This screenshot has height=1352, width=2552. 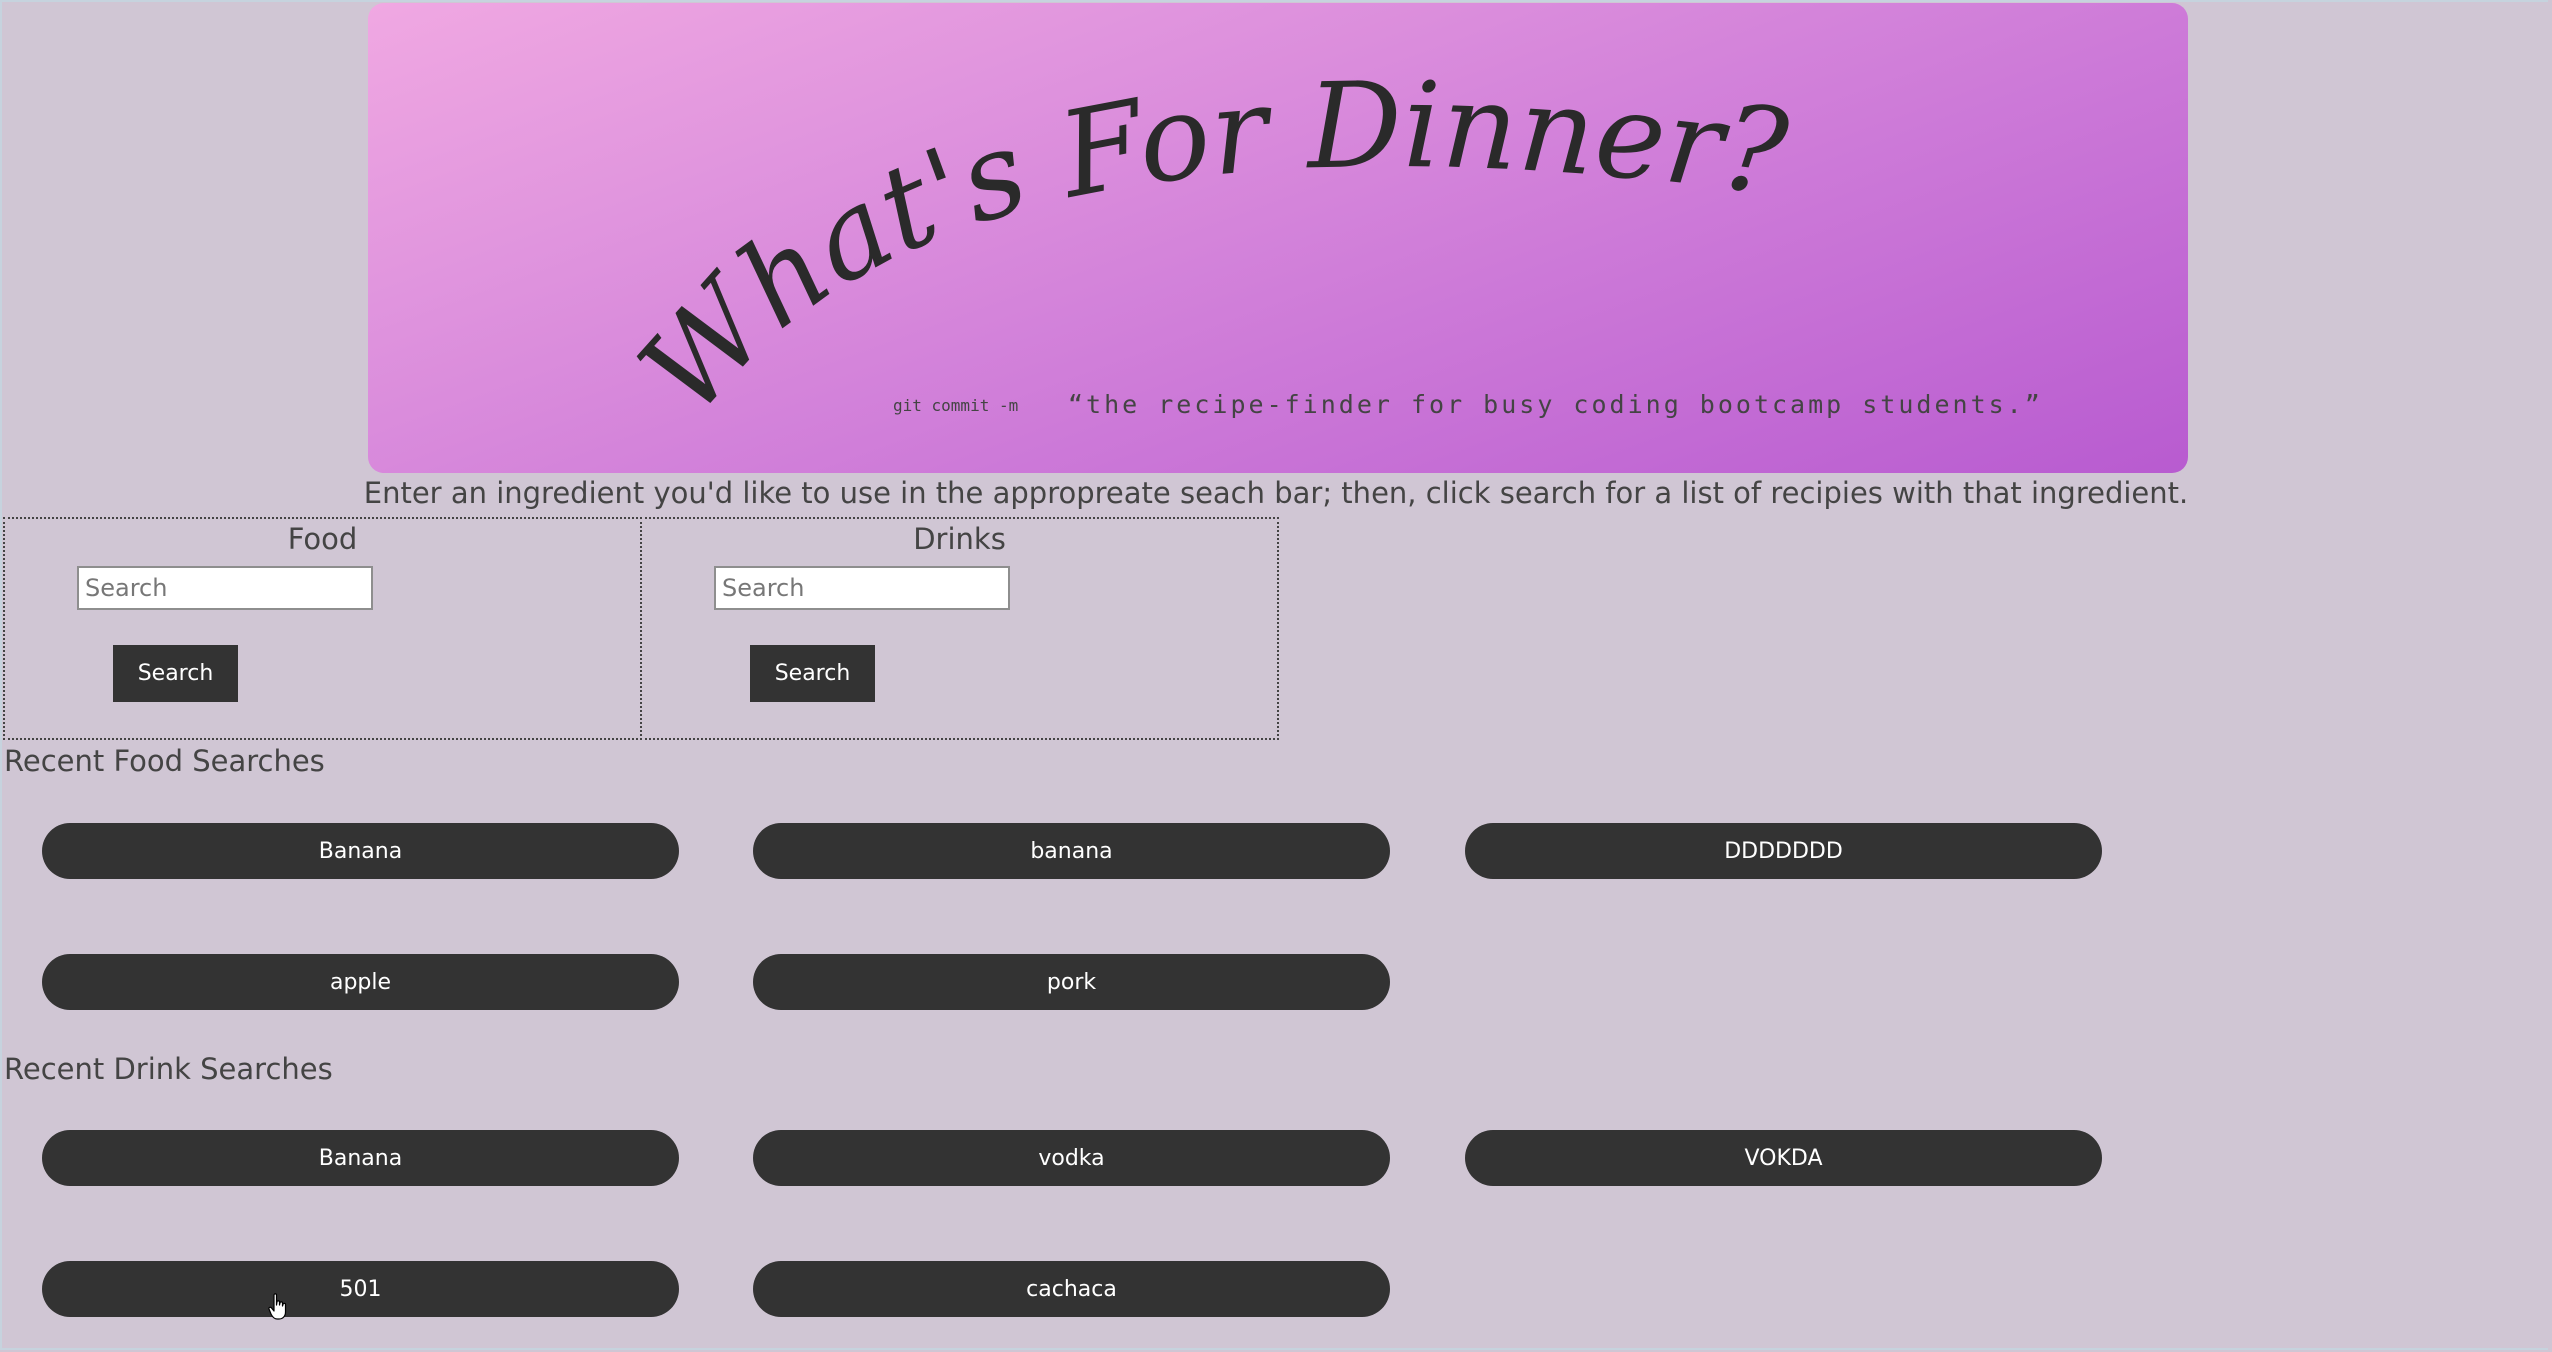 I want to click on hand-pointer-cursor-icon, so click(x=277, y=1306).